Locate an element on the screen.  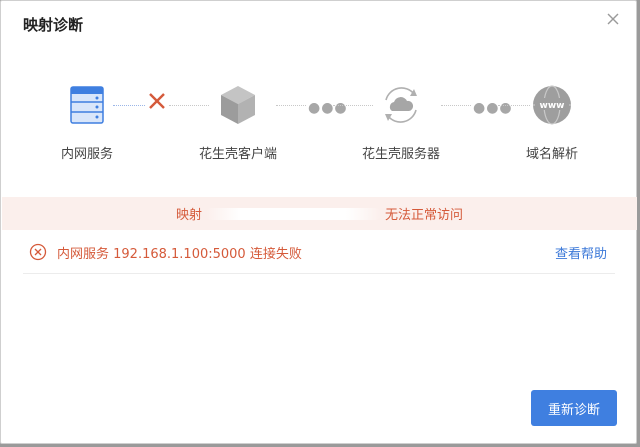
svg-text: www is located at coordinates (552, 106).